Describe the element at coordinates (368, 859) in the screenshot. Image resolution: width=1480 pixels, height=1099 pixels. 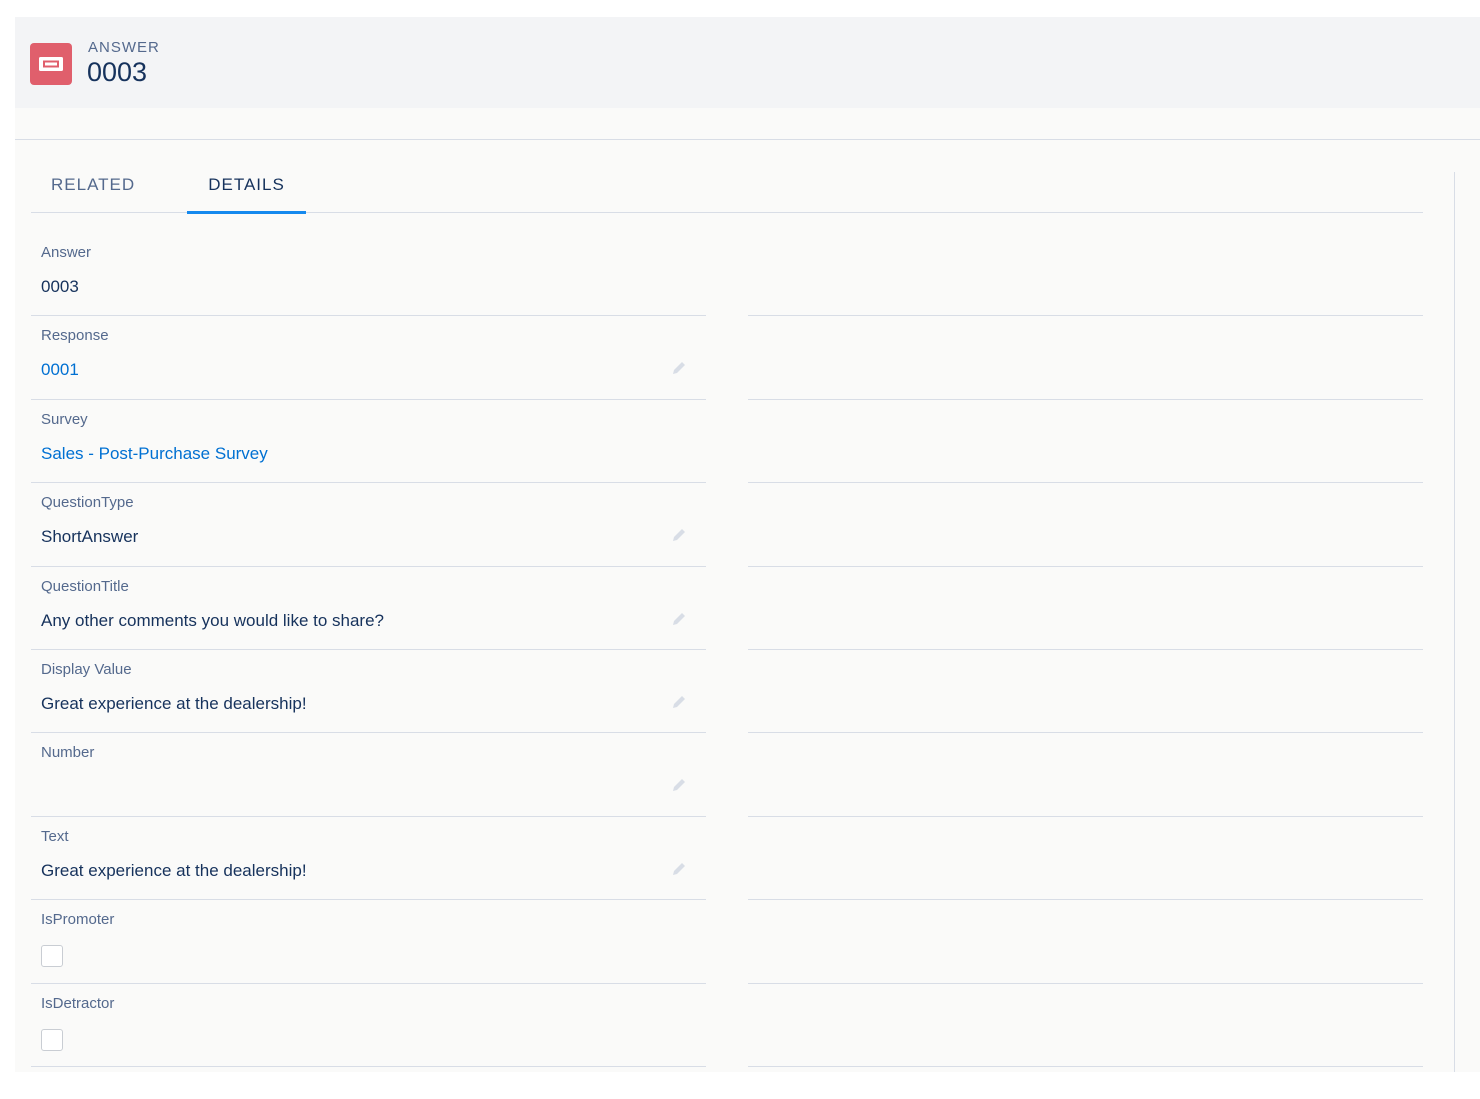
I see `field-text: Text Great experience at the dealership!` at that location.